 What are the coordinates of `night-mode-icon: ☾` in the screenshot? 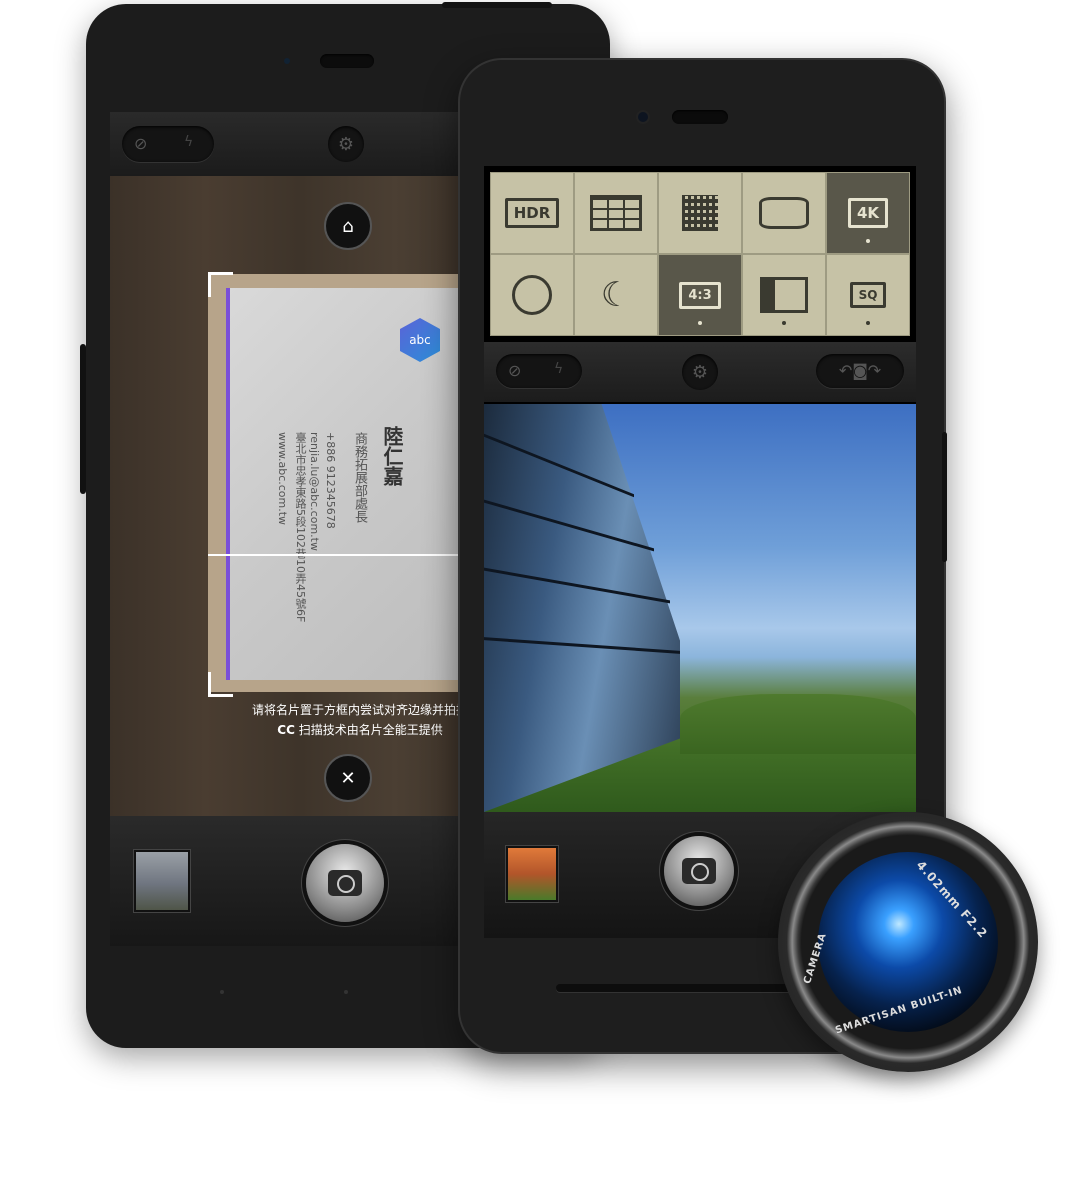 It's located at (616, 295).